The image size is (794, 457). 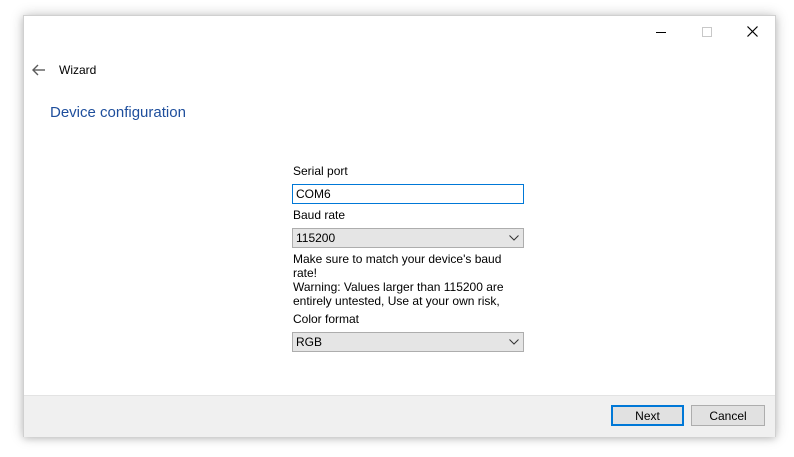 I want to click on back-button, so click(x=39, y=70).